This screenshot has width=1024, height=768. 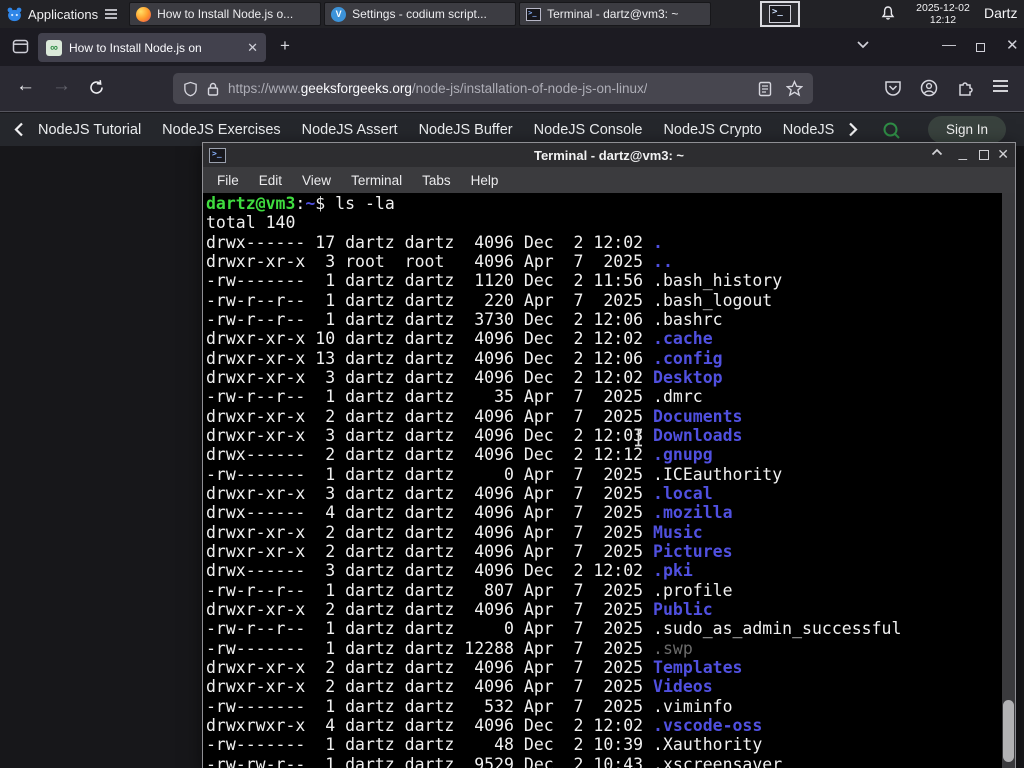 What do you see at coordinates (718, 474) in the screenshot?
I see `ls-name: .ICEauthority` at bounding box center [718, 474].